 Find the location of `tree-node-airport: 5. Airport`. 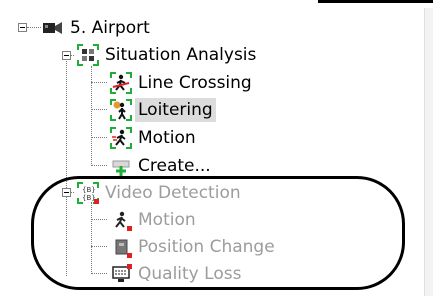

tree-node-airport: 5. Airport is located at coordinates (96, 28).